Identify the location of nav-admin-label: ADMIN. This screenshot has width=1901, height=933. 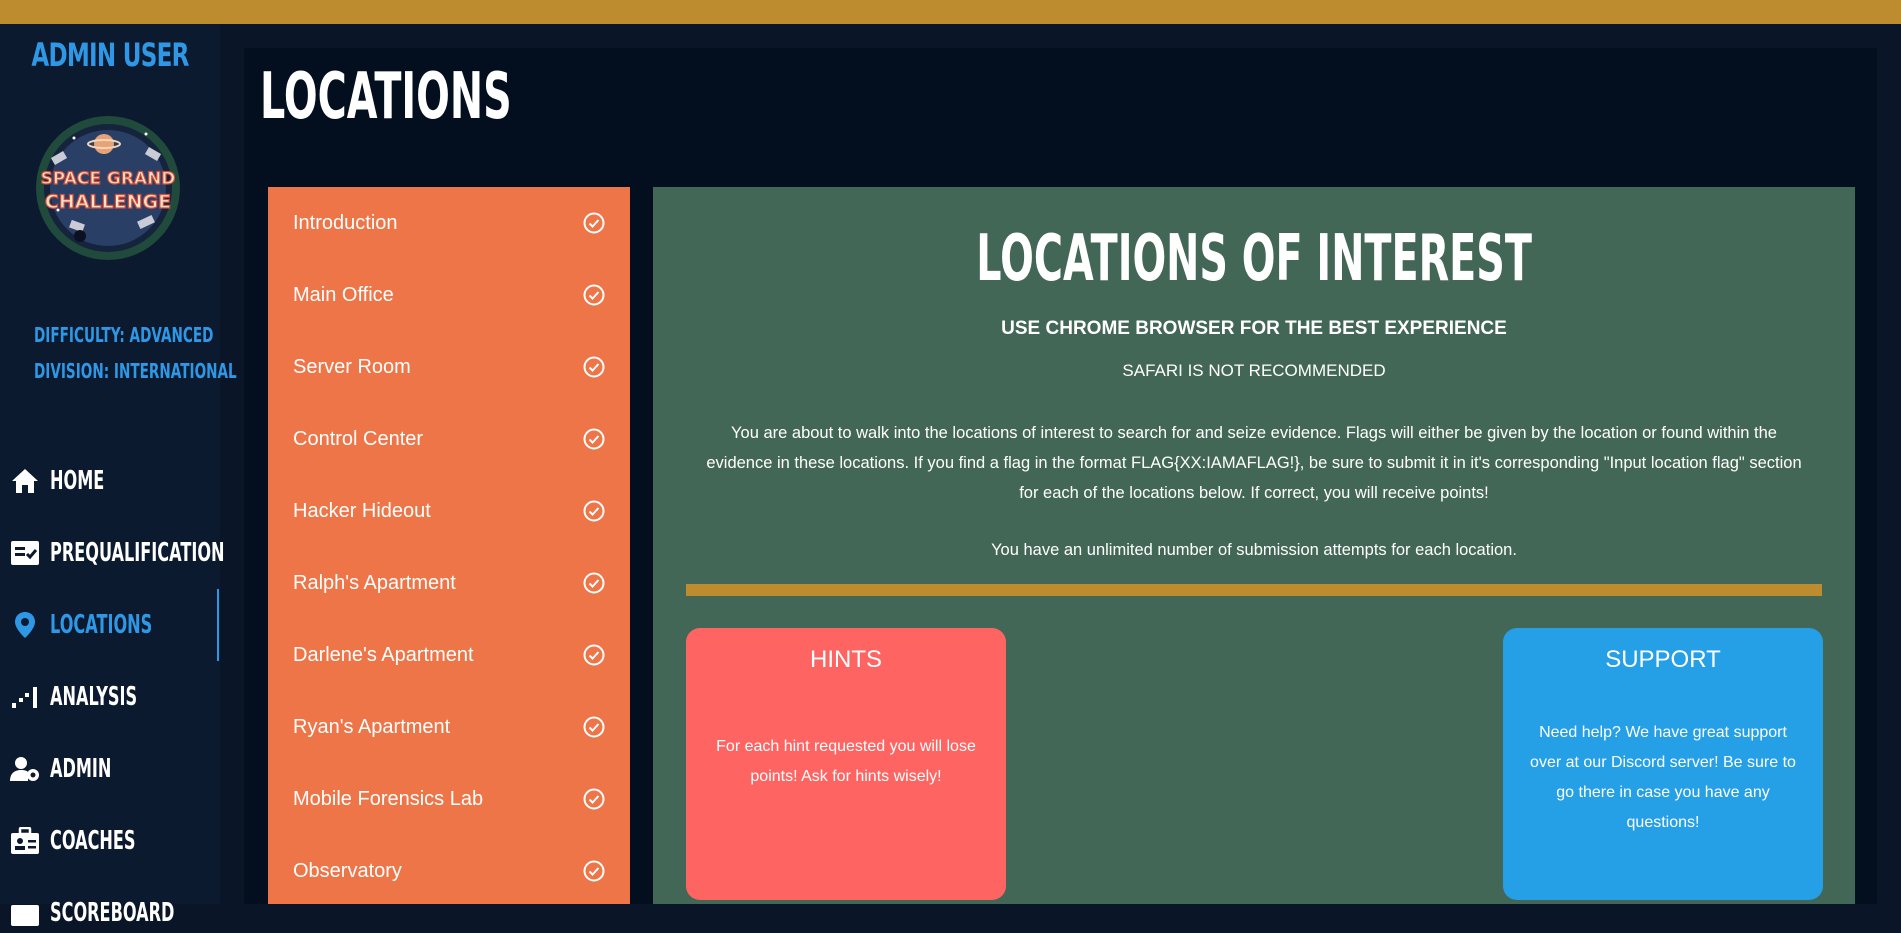
(81, 769).